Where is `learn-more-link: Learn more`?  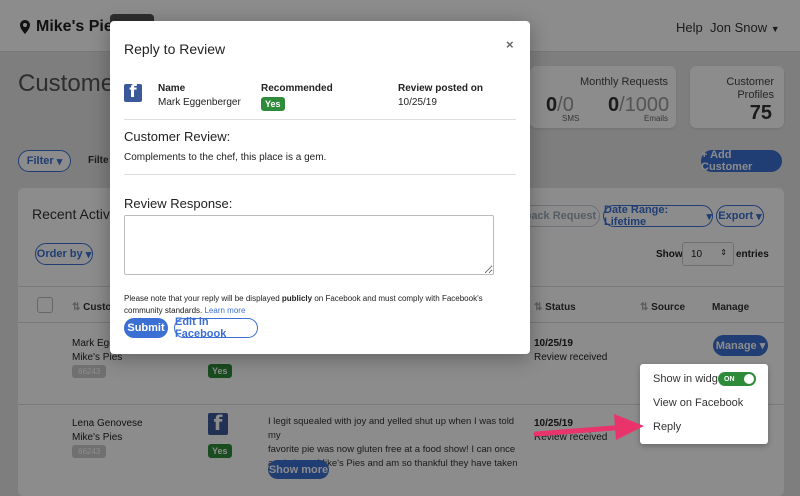 learn-more-link: Learn more is located at coordinates (224, 310).